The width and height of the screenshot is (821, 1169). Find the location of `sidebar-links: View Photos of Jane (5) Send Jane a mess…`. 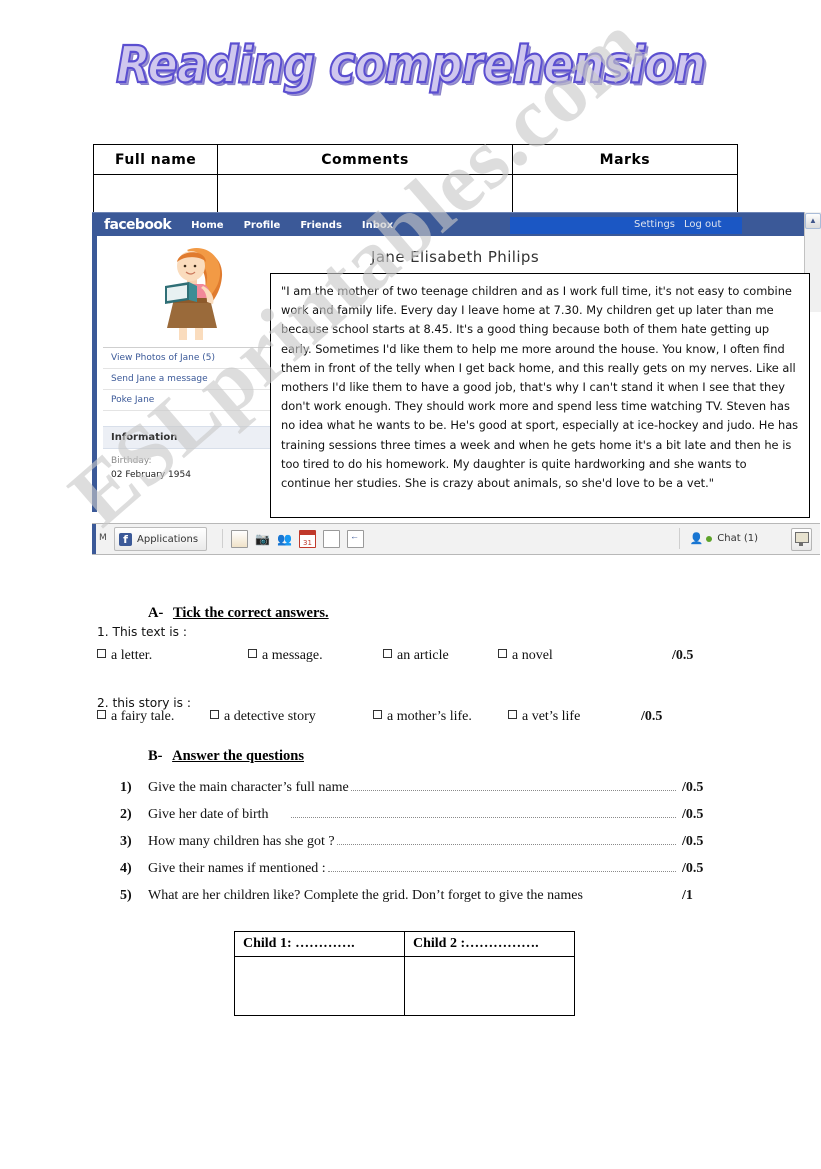

sidebar-links: View Photos of Jane (5) Send Jane a mess… is located at coordinates (191, 388).